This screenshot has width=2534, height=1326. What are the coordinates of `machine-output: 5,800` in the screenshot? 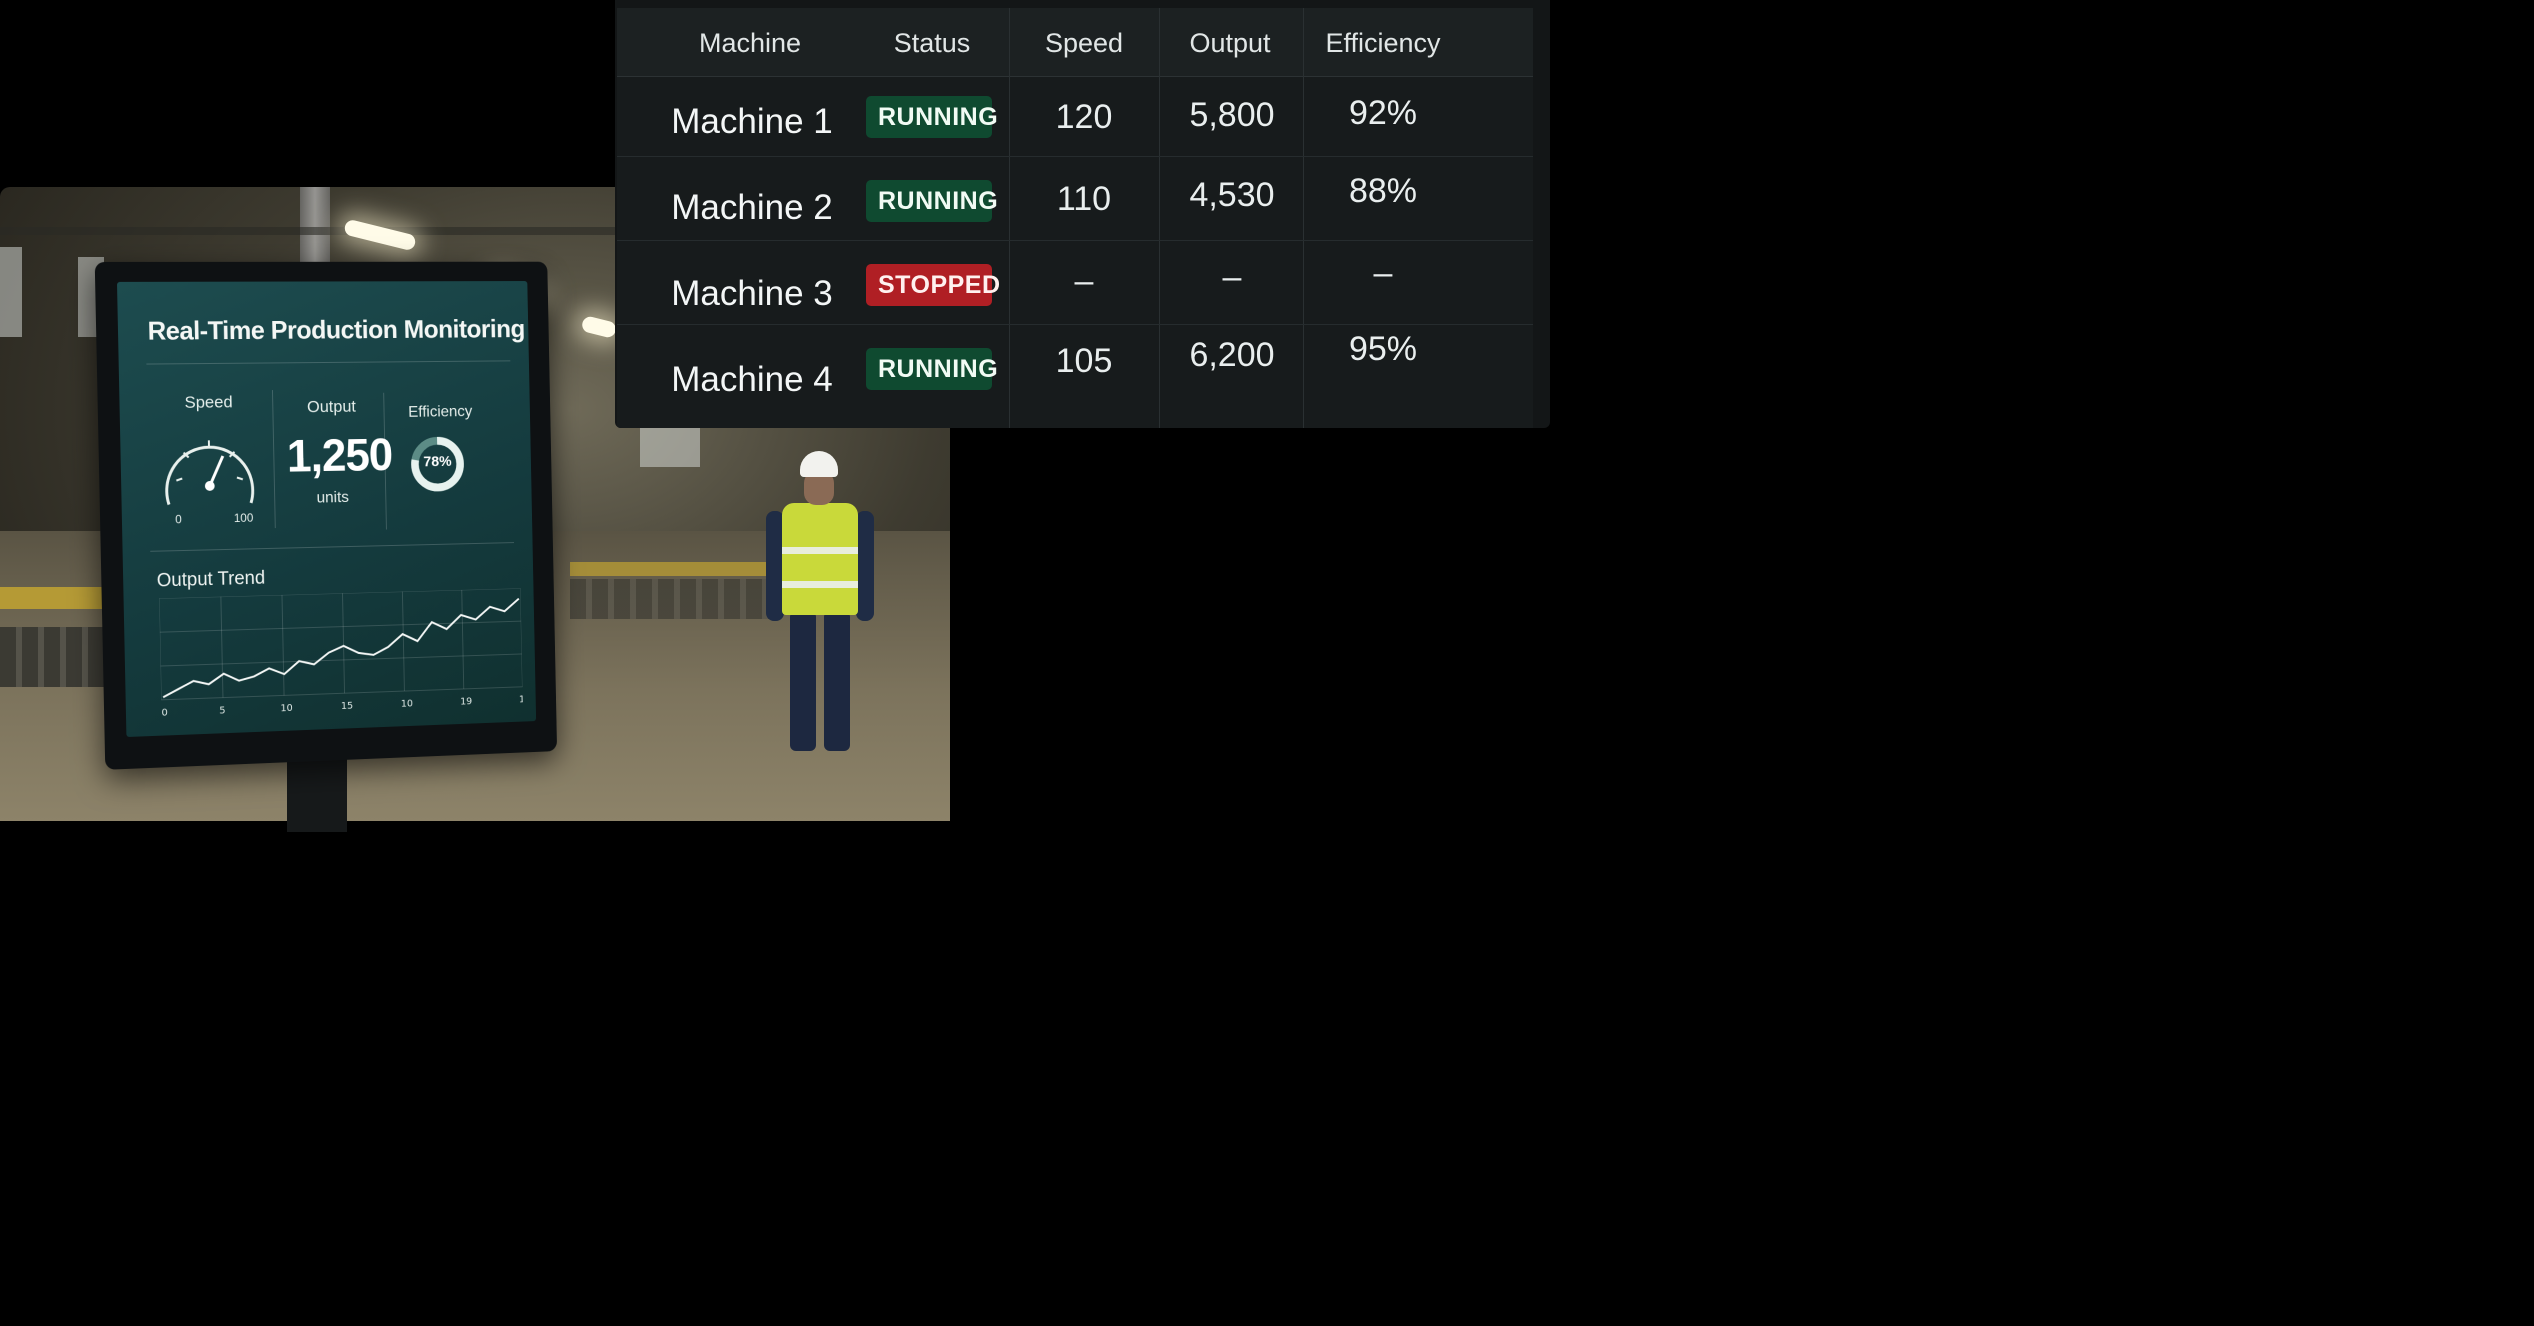 It's located at (1232, 115).